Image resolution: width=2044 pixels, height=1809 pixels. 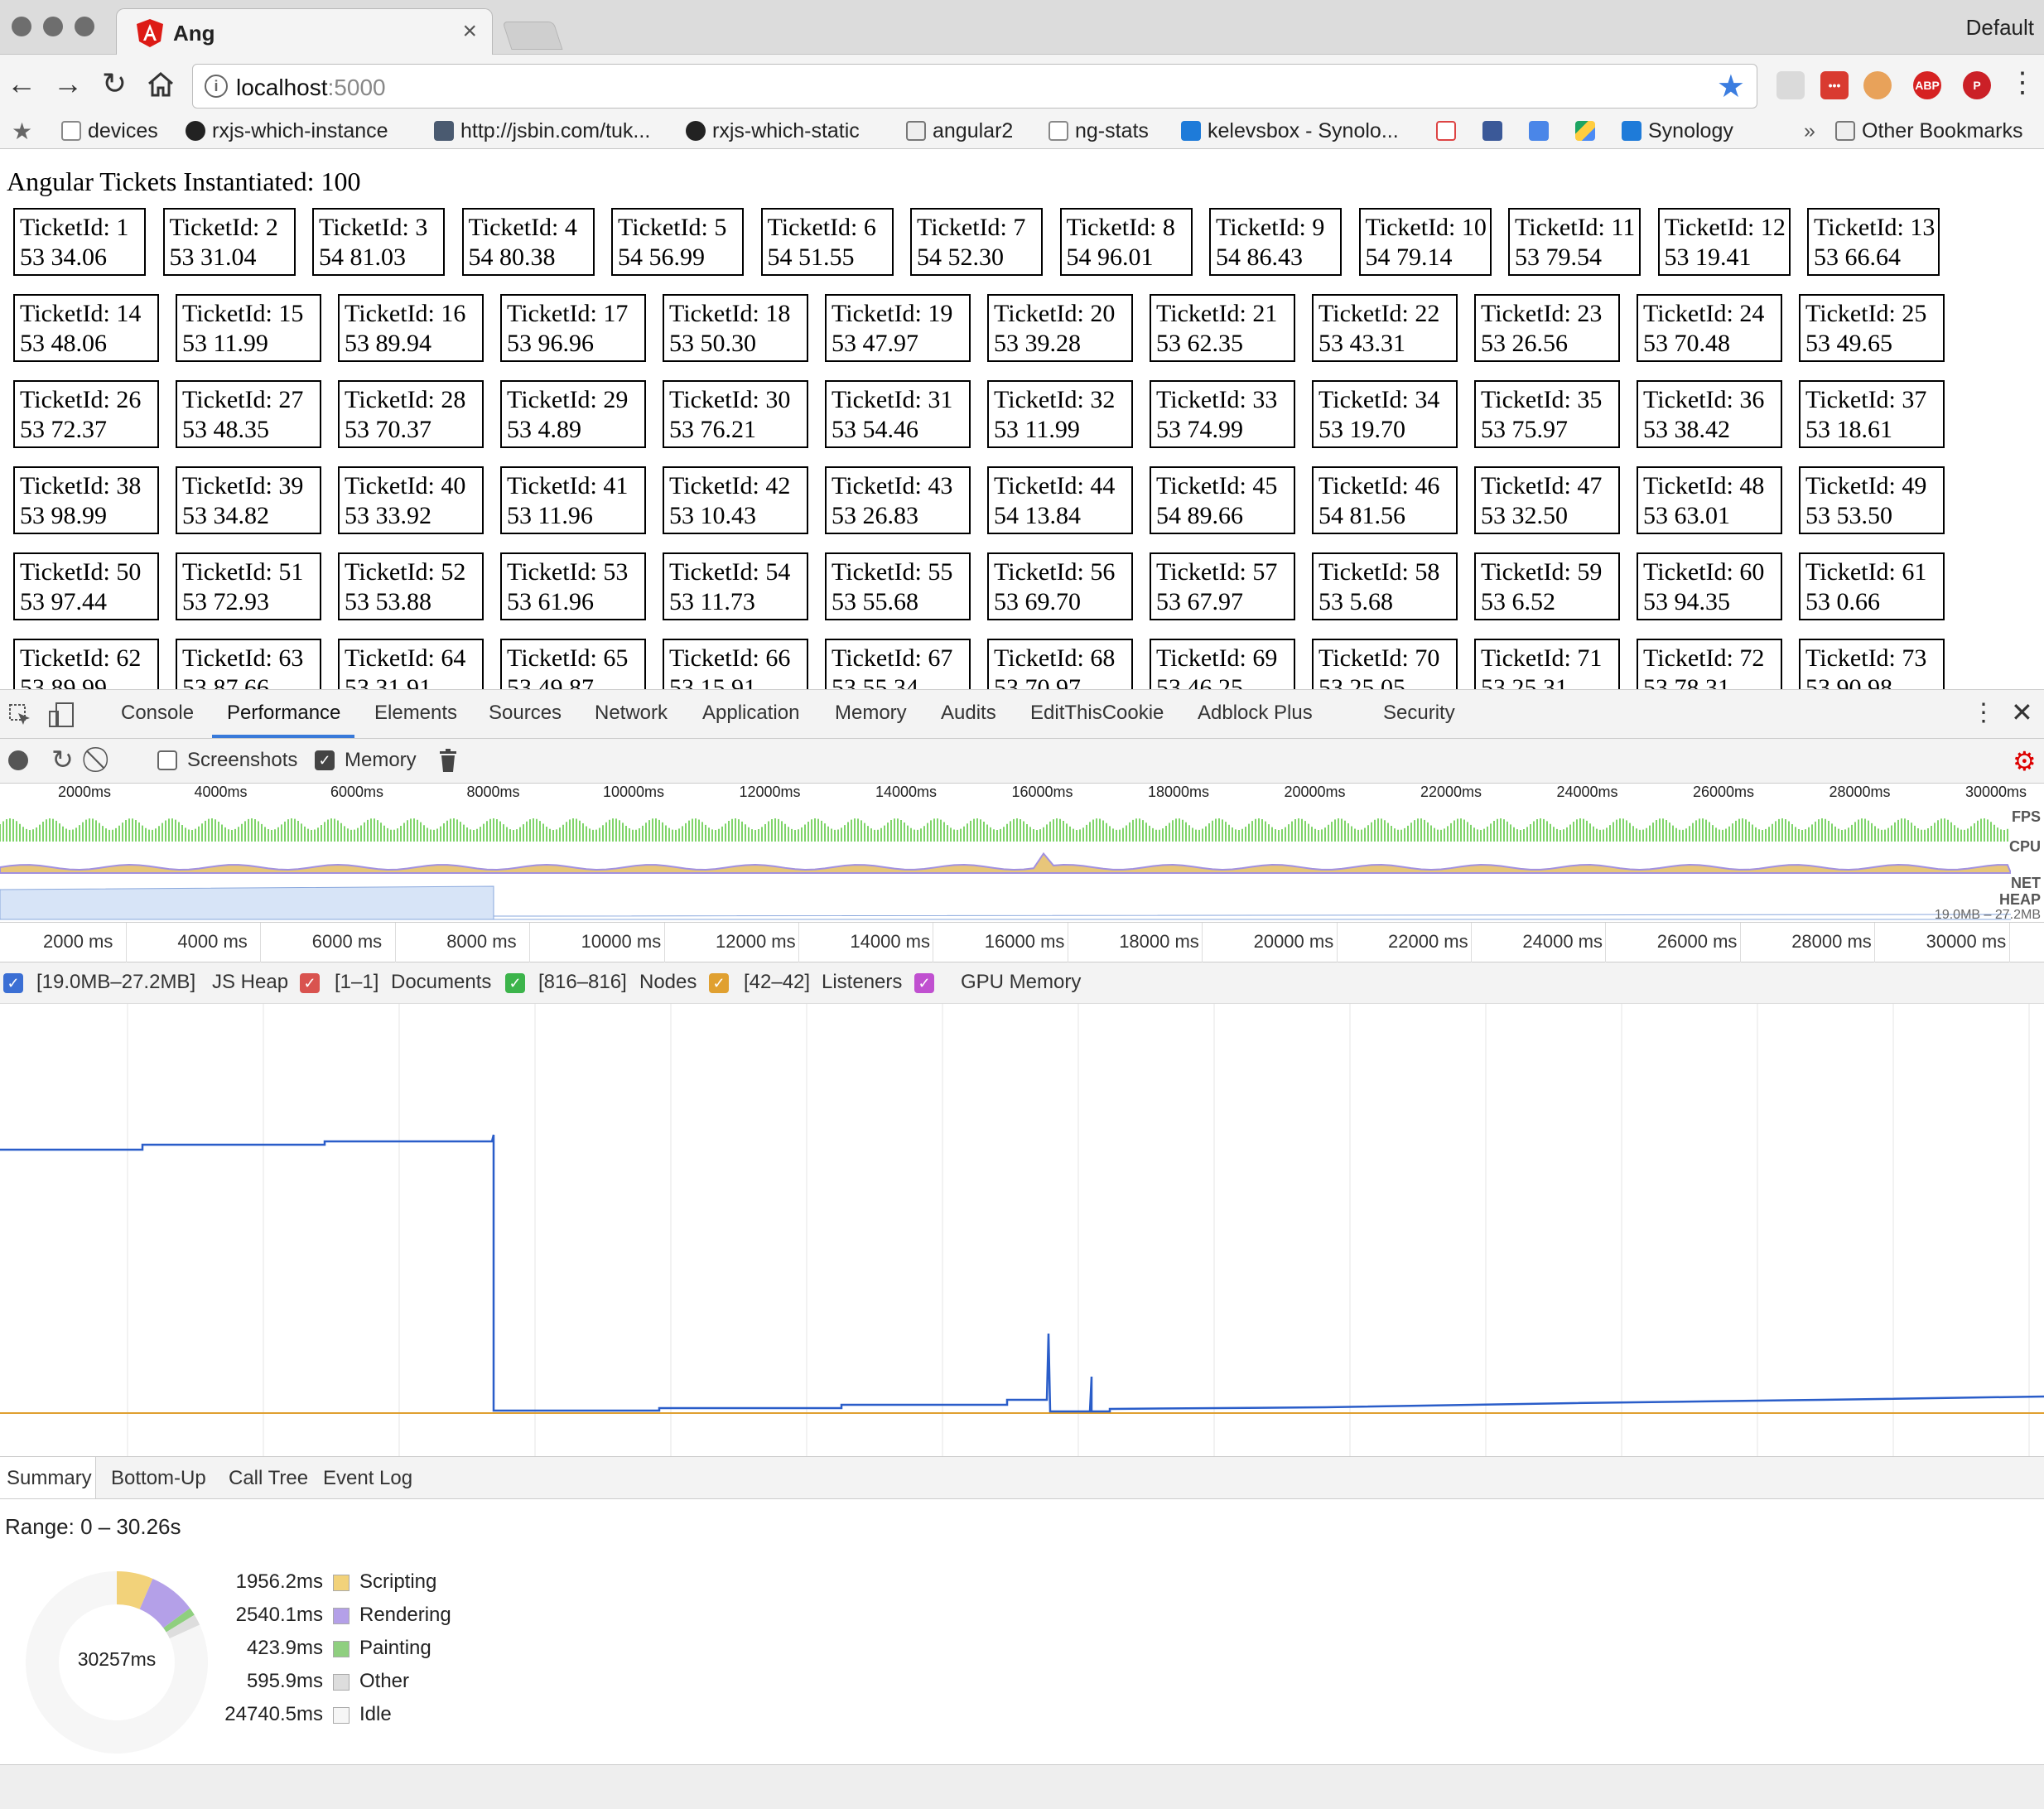 I want to click on url-text: localhost:5000, so click(x=311, y=88).